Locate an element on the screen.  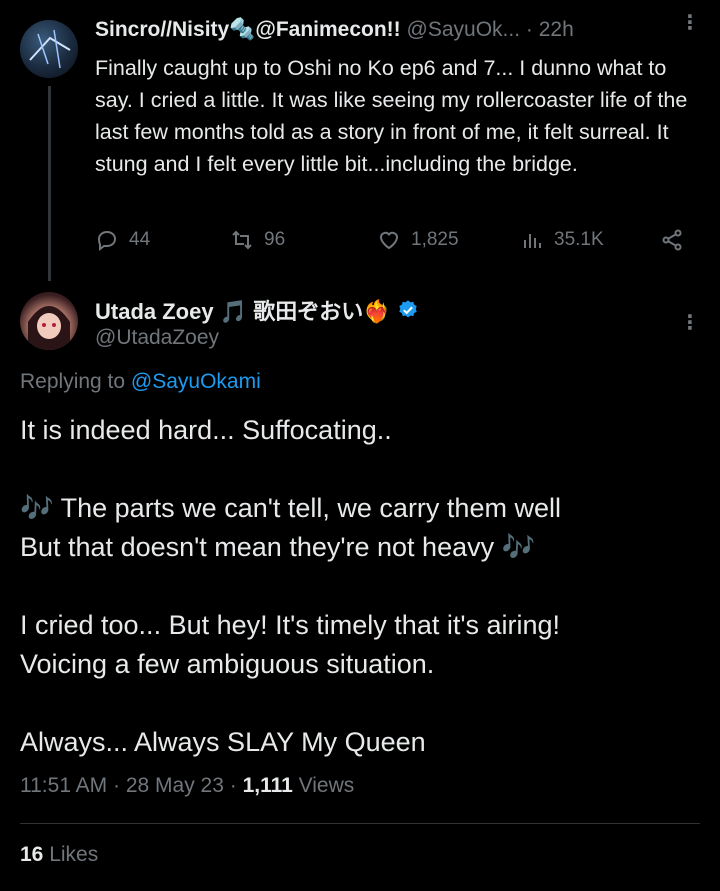
share-icon is located at coordinates (672, 240).